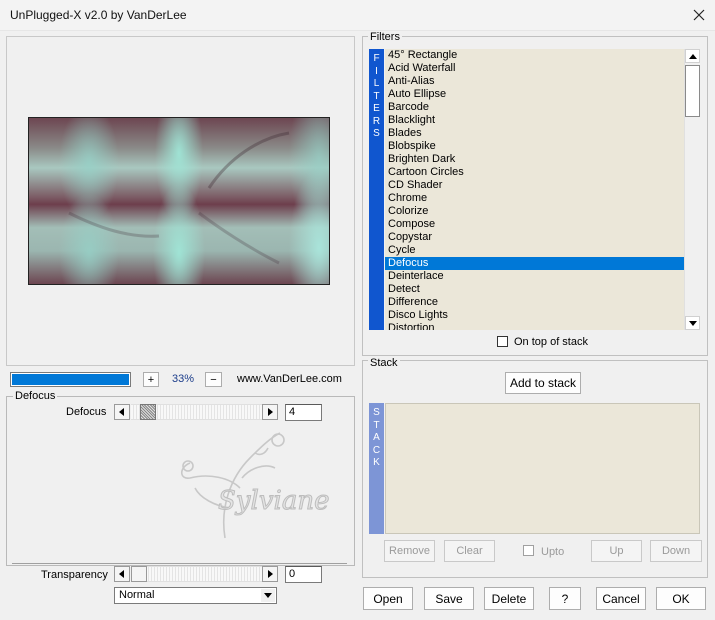  I want to click on filter-list-item: Acid Waterfall, so click(535, 68).